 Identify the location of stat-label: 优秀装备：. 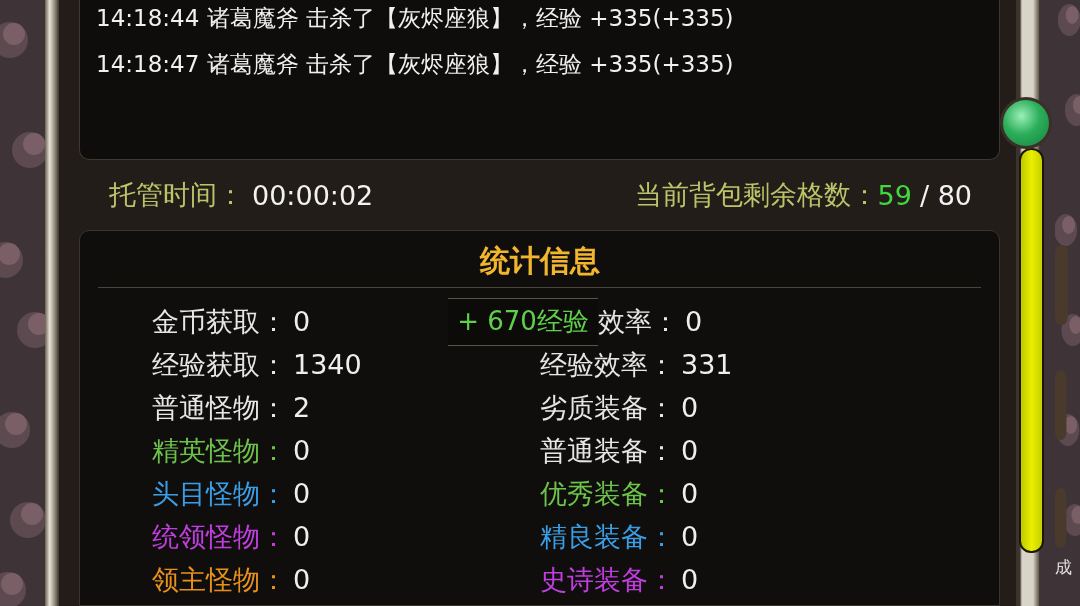
(607, 493).